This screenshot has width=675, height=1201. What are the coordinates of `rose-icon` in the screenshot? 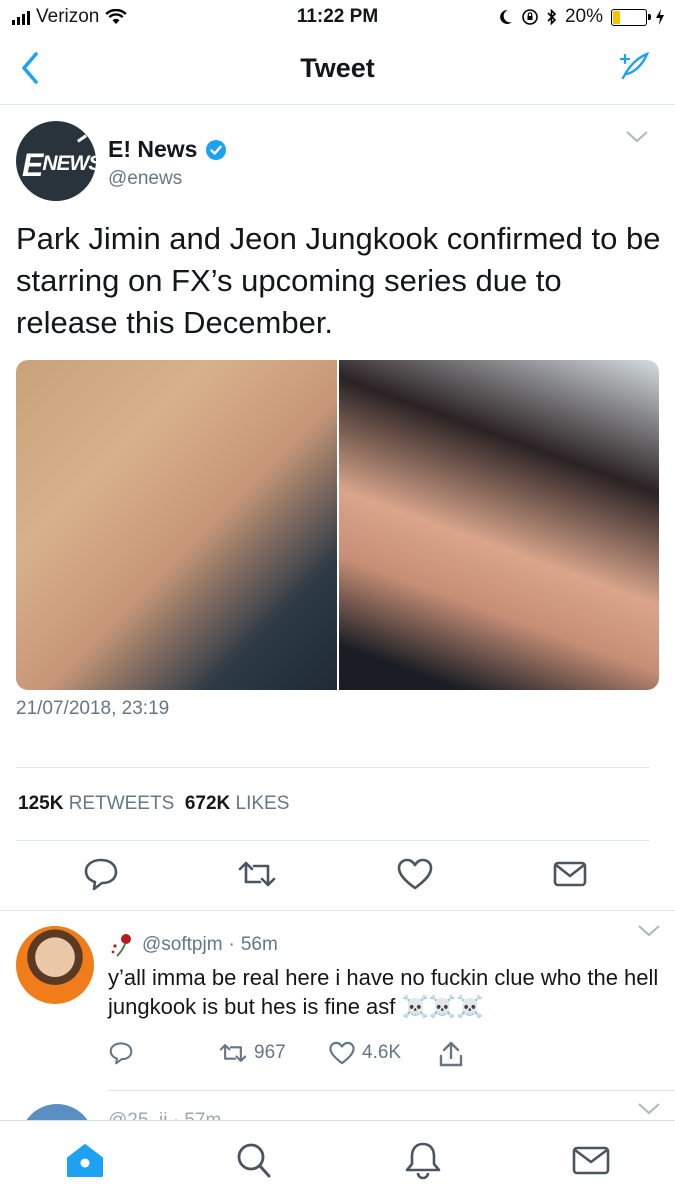 It's located at (121, 945).